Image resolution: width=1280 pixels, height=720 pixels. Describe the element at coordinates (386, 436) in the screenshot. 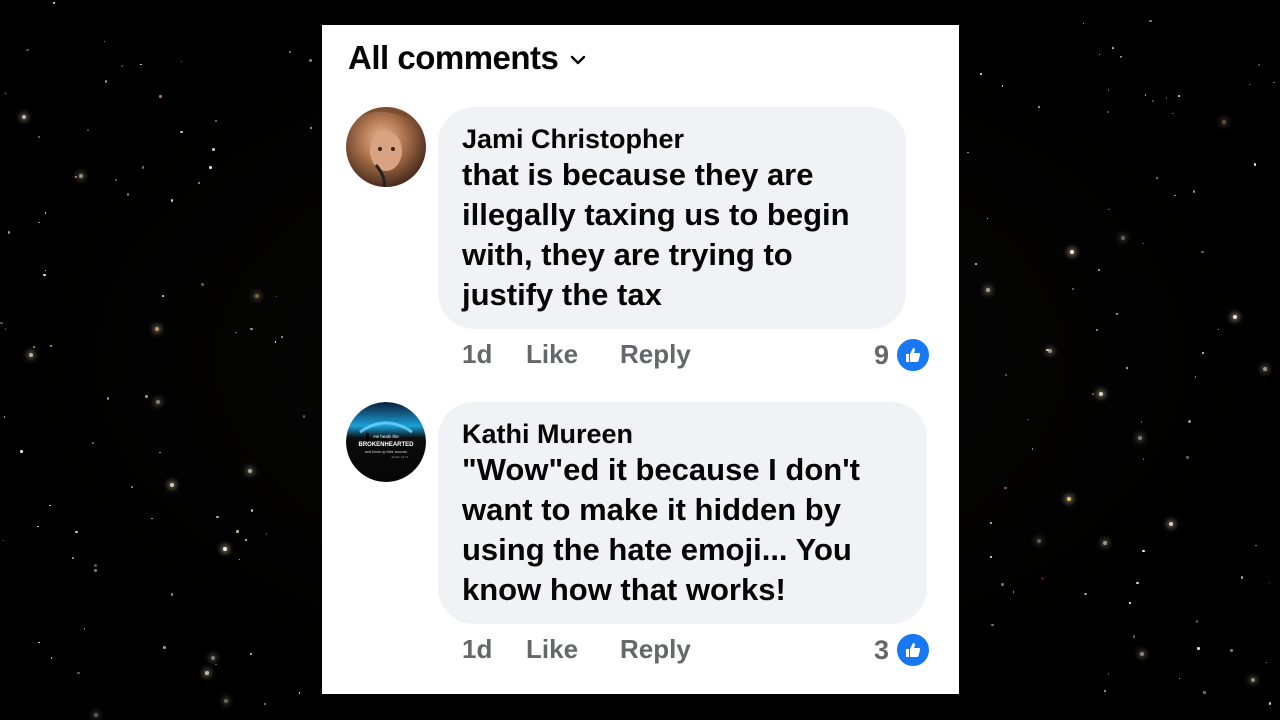

I see `avatar-text-line1: He heals the` at that location.